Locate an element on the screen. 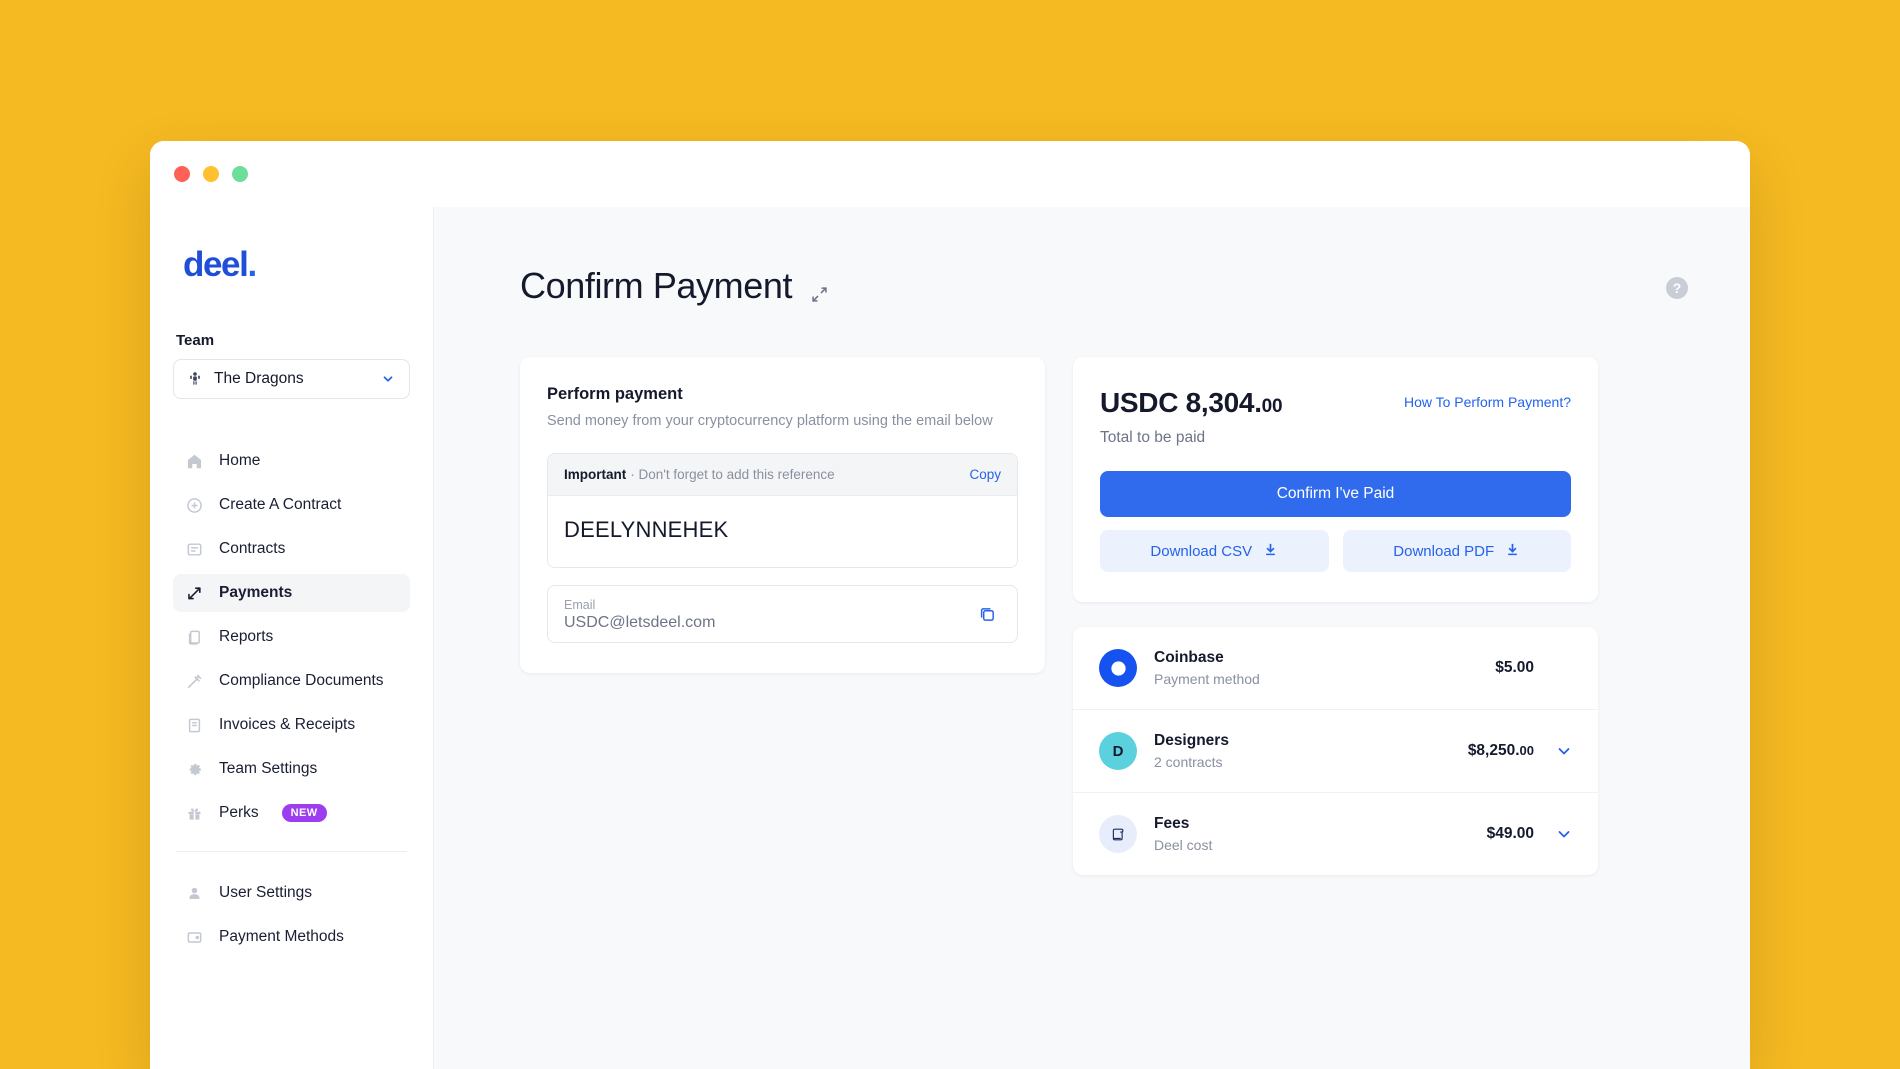 The width and height of the screenshot is (1900, 1069). total-label: Total to be paid is located at coordinates (1153, 437).